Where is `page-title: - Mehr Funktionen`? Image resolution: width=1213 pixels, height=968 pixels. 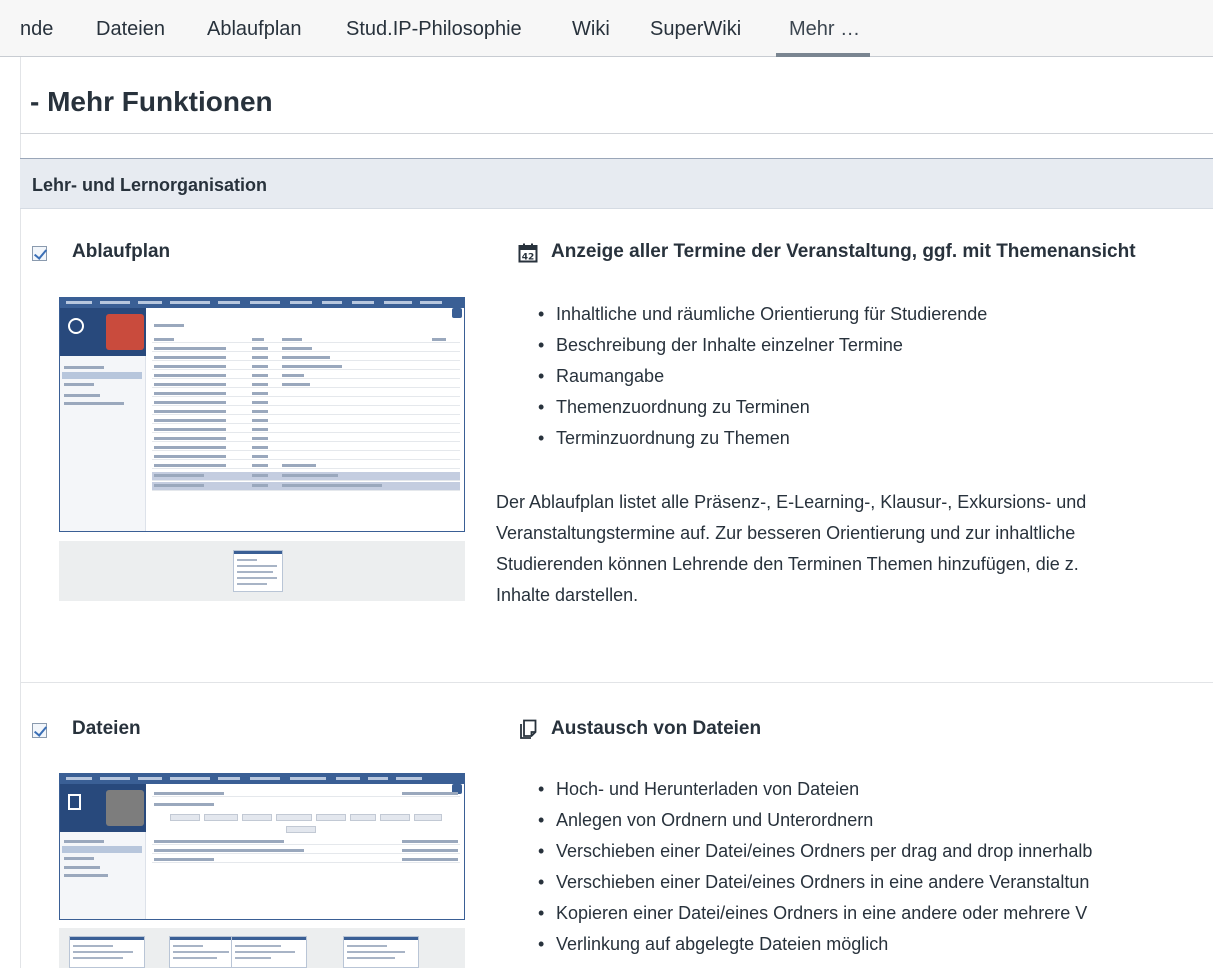 page-title: - Mehr Funktionen is located at coordinates (151, 101).